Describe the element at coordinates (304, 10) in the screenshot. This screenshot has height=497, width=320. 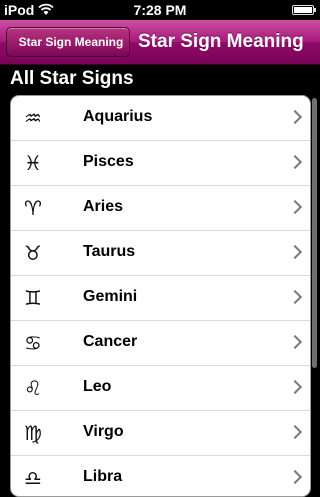
I see `battery-icon` at that location.